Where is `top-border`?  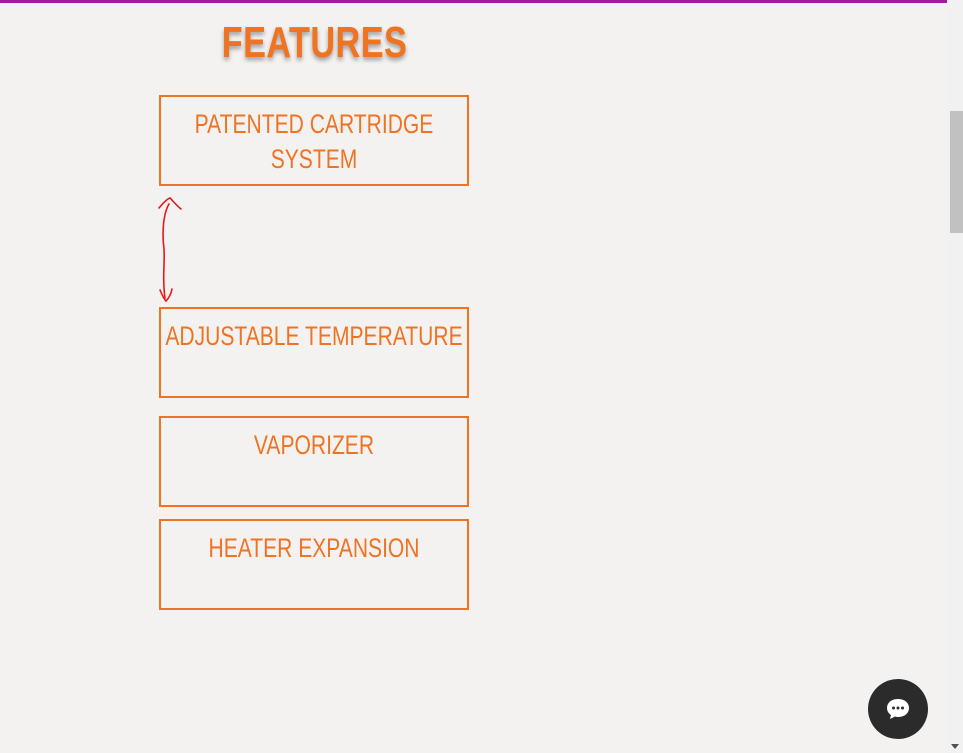
top-border is located at coordinates (473, 1).